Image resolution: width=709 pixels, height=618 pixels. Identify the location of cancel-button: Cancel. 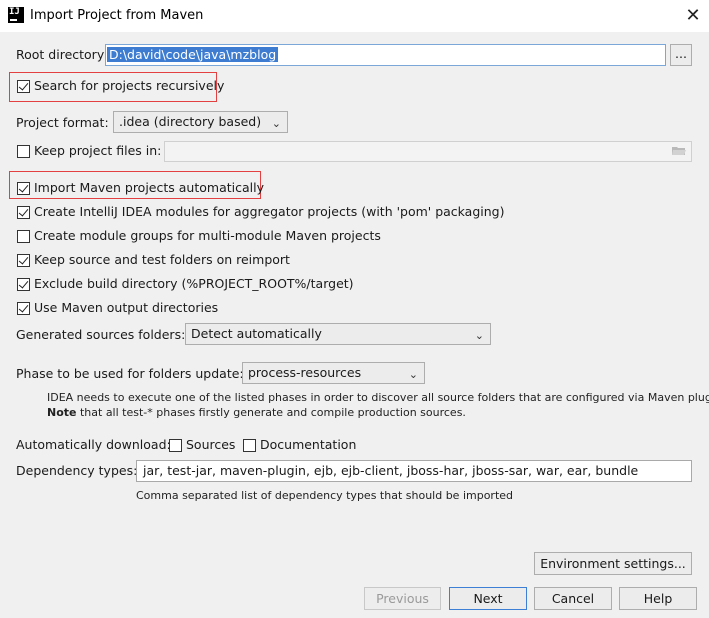
(573, 598).